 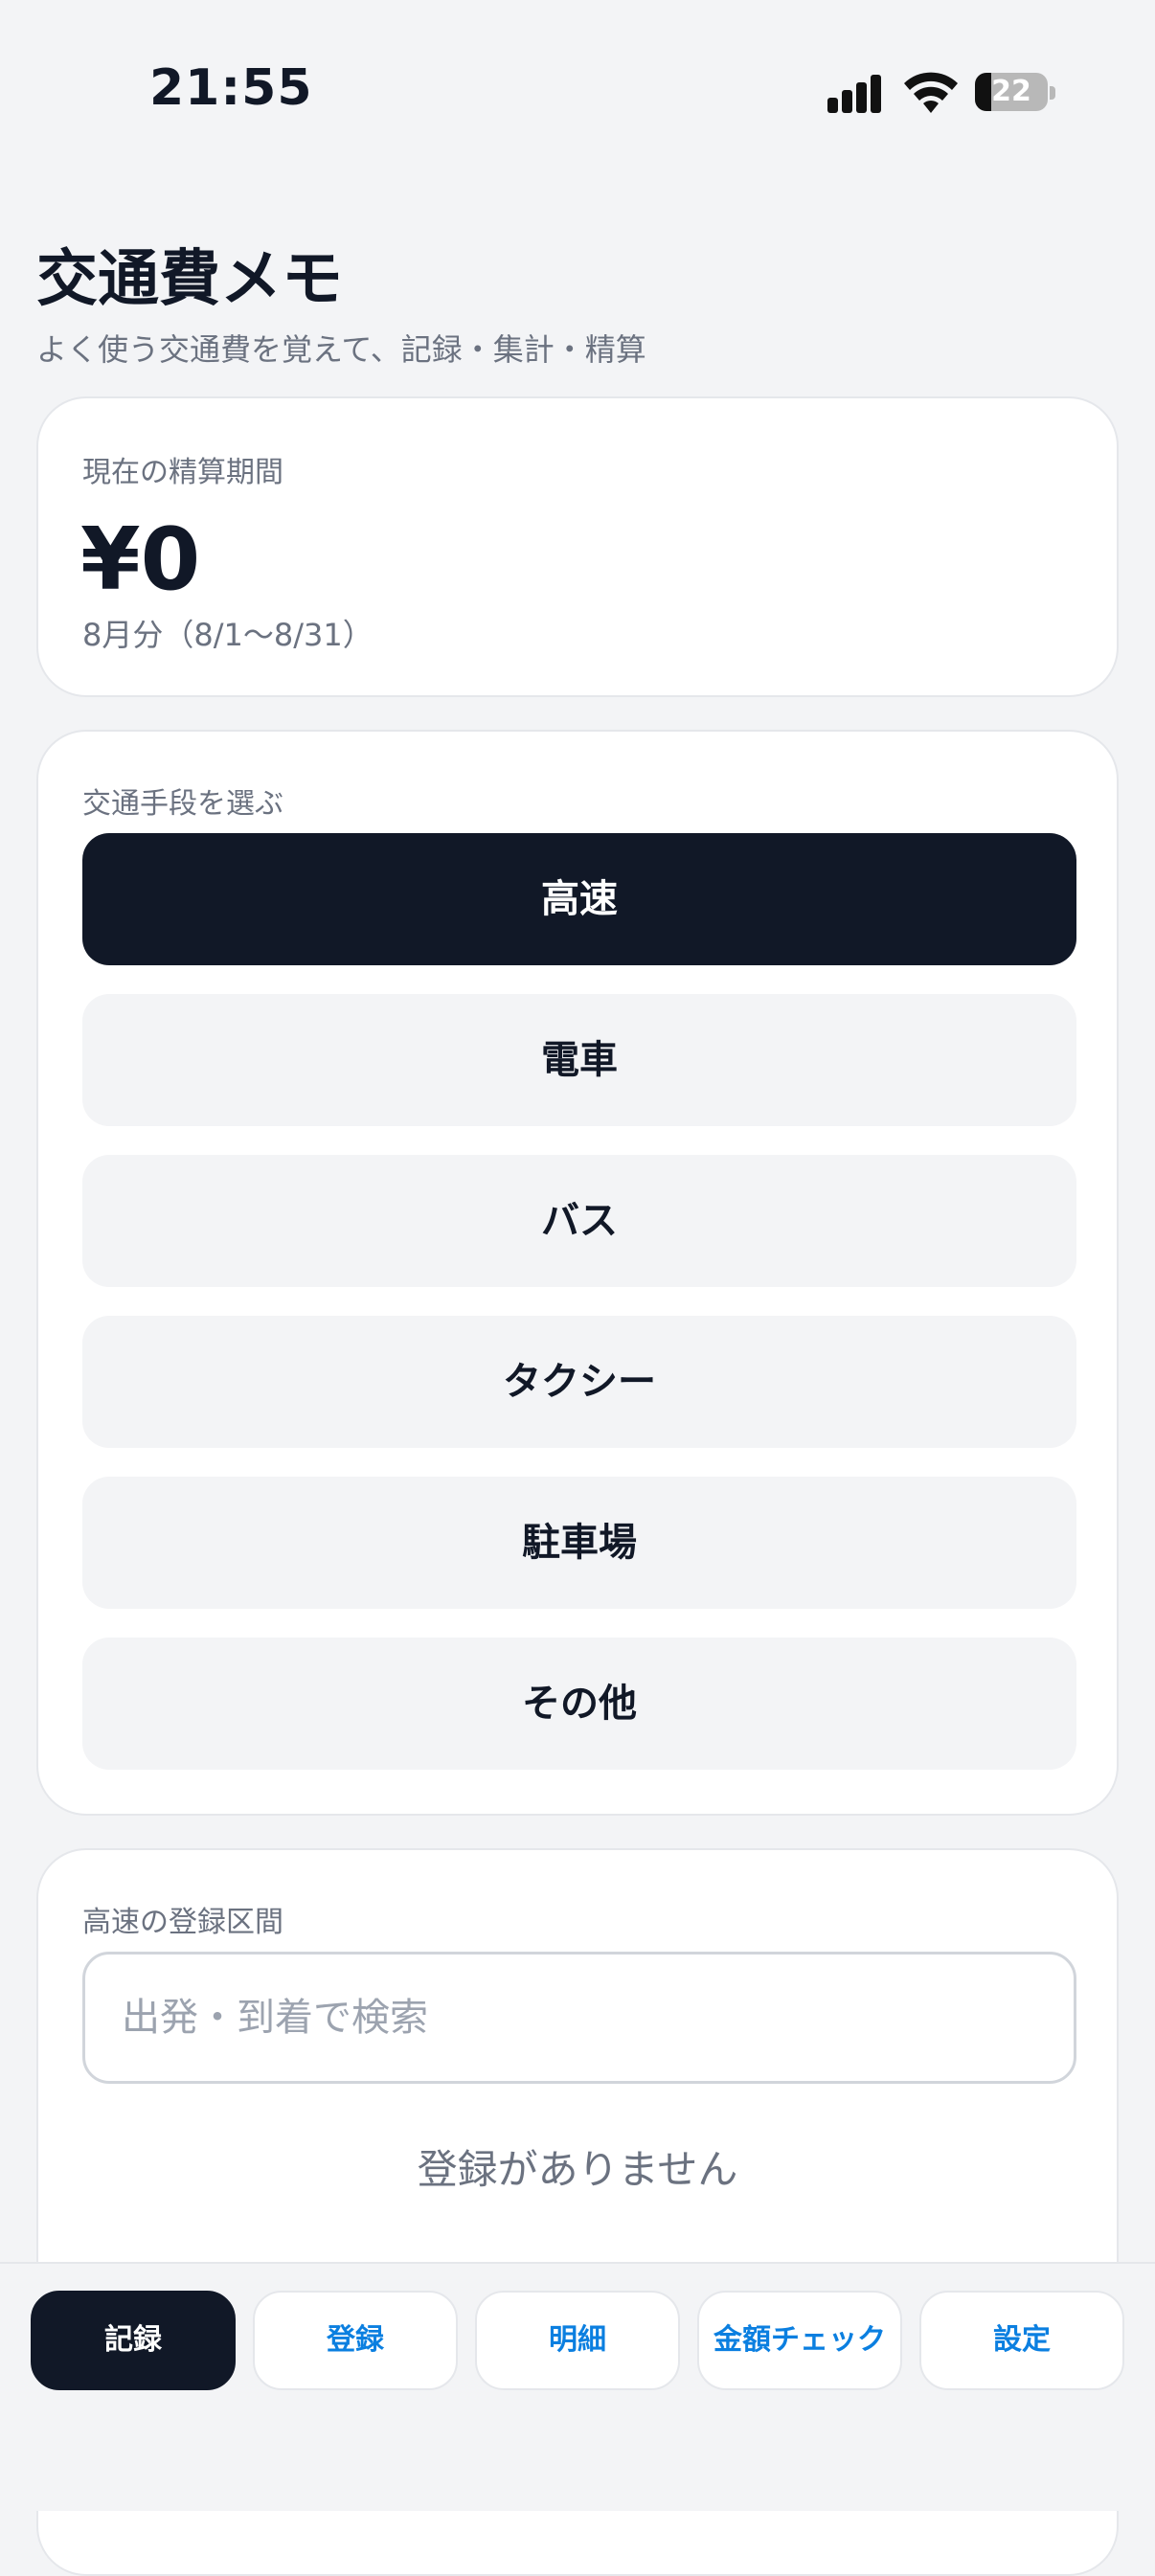 What do you see at coordinates (579, 1543) in the screenshot?
I see `mode-button-parking: 駐車場` at bounding box center [579, 1543].